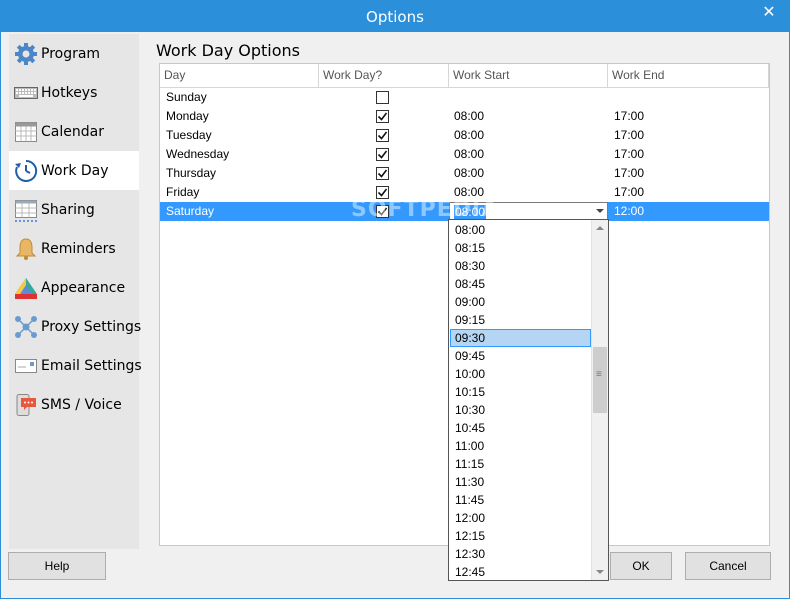  Describe the element at coordinates (395, 16) in the screenshot. I see `title-bar: Options ✕` at that location.